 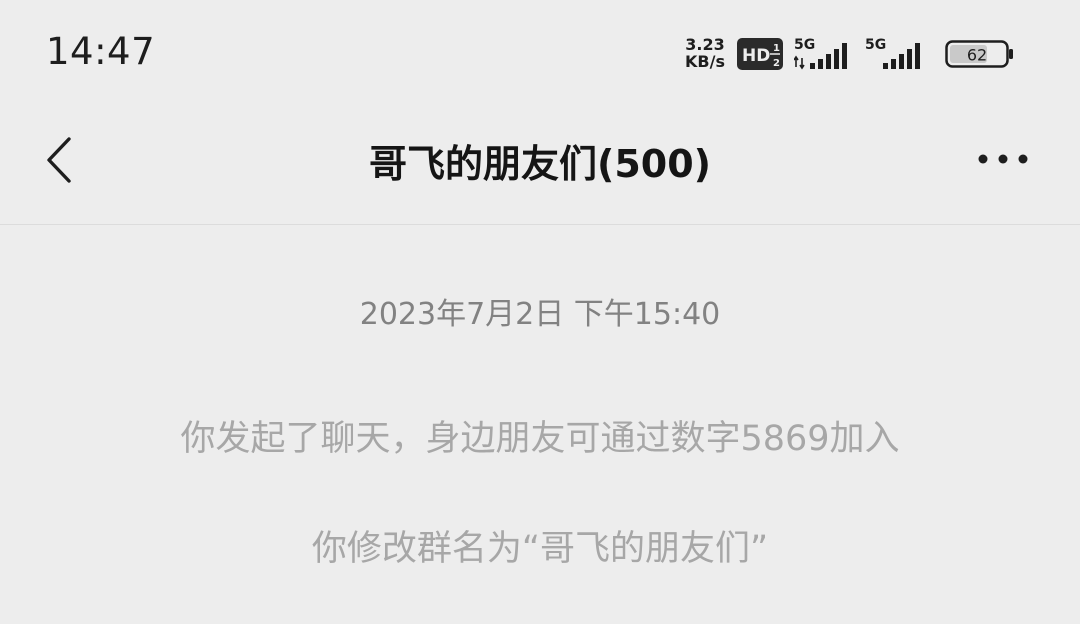 I want to click on more-dots-icon, so click(x=1003, y=159).